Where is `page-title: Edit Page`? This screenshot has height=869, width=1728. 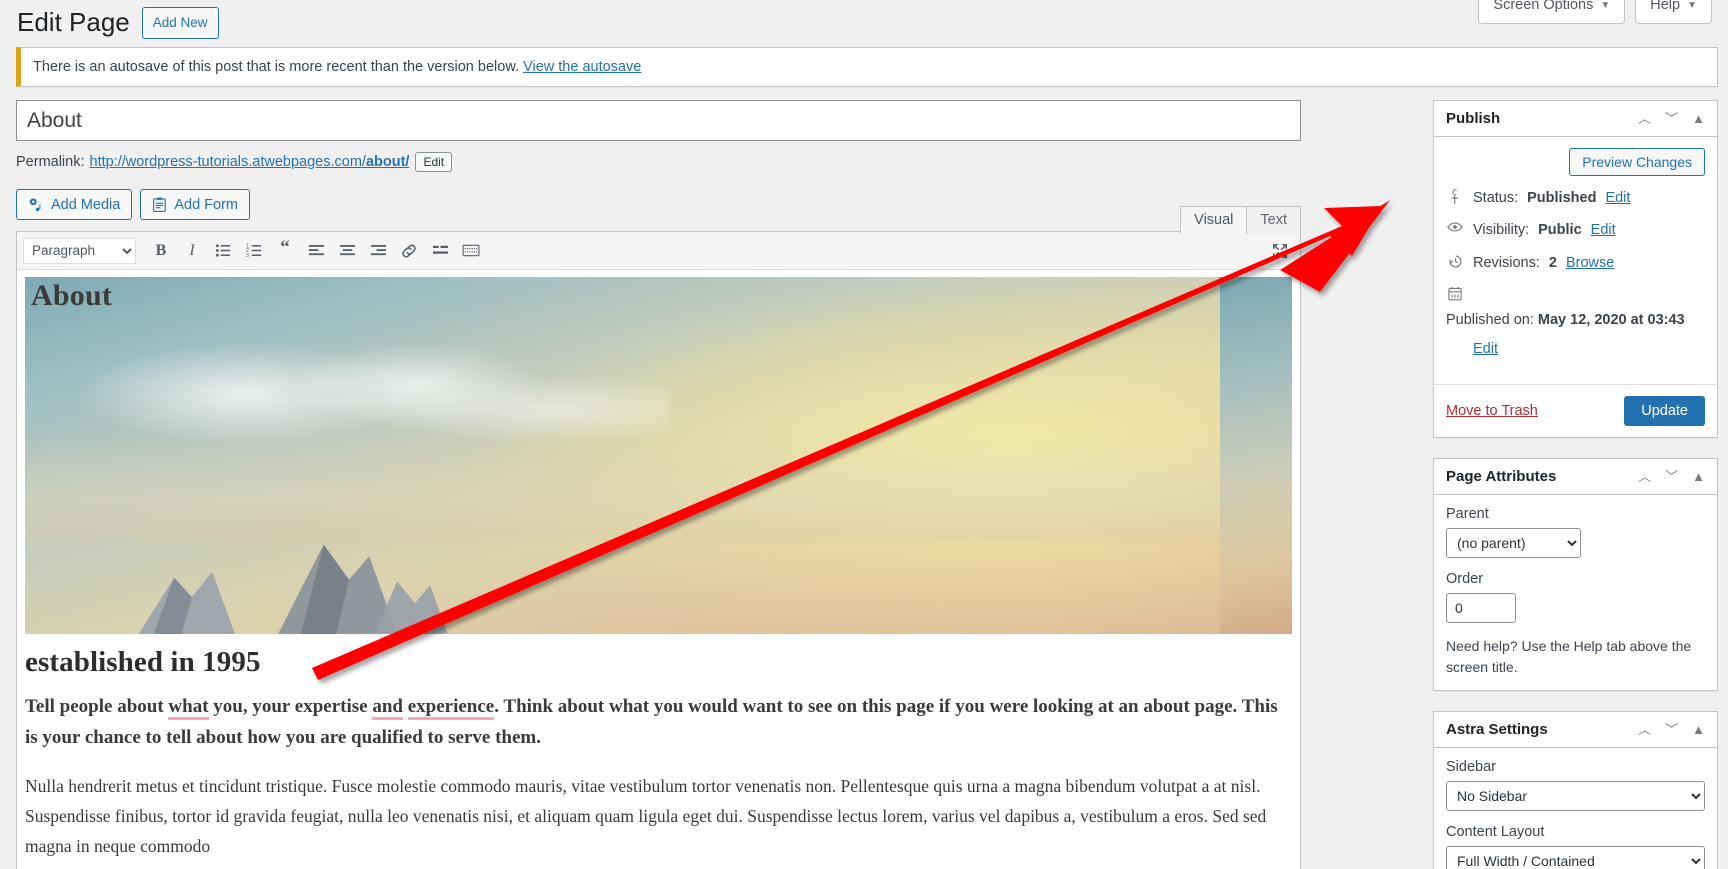 page-title: Edit Page is located at coordinates (73, 22).